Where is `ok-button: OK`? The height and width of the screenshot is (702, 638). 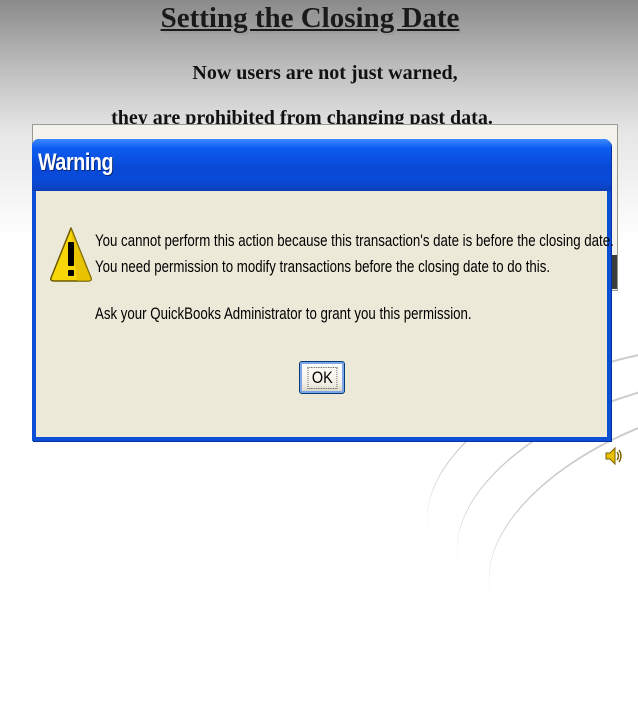 ok-button: OK is located at coordinates (322, 377).